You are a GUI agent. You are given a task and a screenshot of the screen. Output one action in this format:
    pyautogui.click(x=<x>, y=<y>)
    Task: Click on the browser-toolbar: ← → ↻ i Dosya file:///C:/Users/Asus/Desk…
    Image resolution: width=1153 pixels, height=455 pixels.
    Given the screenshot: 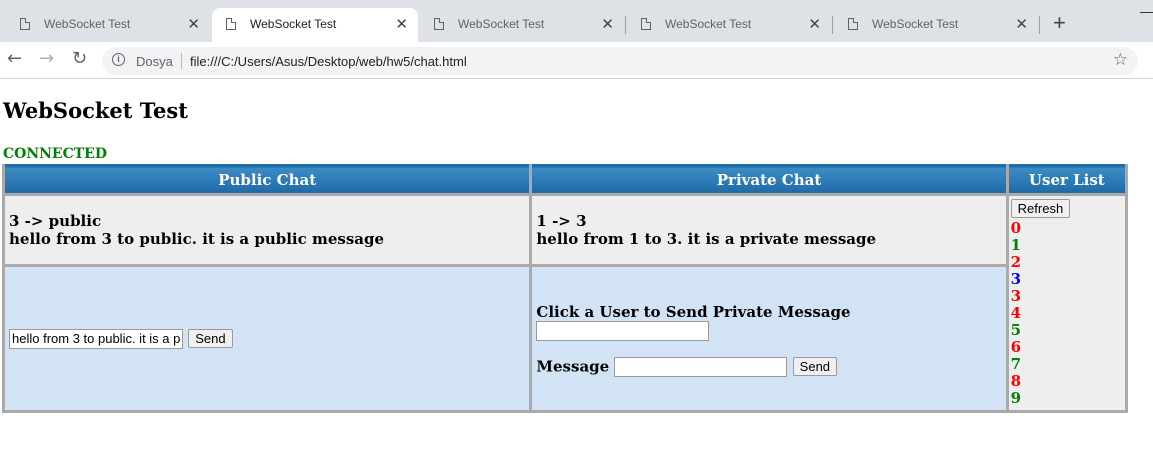 What is the action you would take?
    pyautogui.click(x=576, y=60)
    